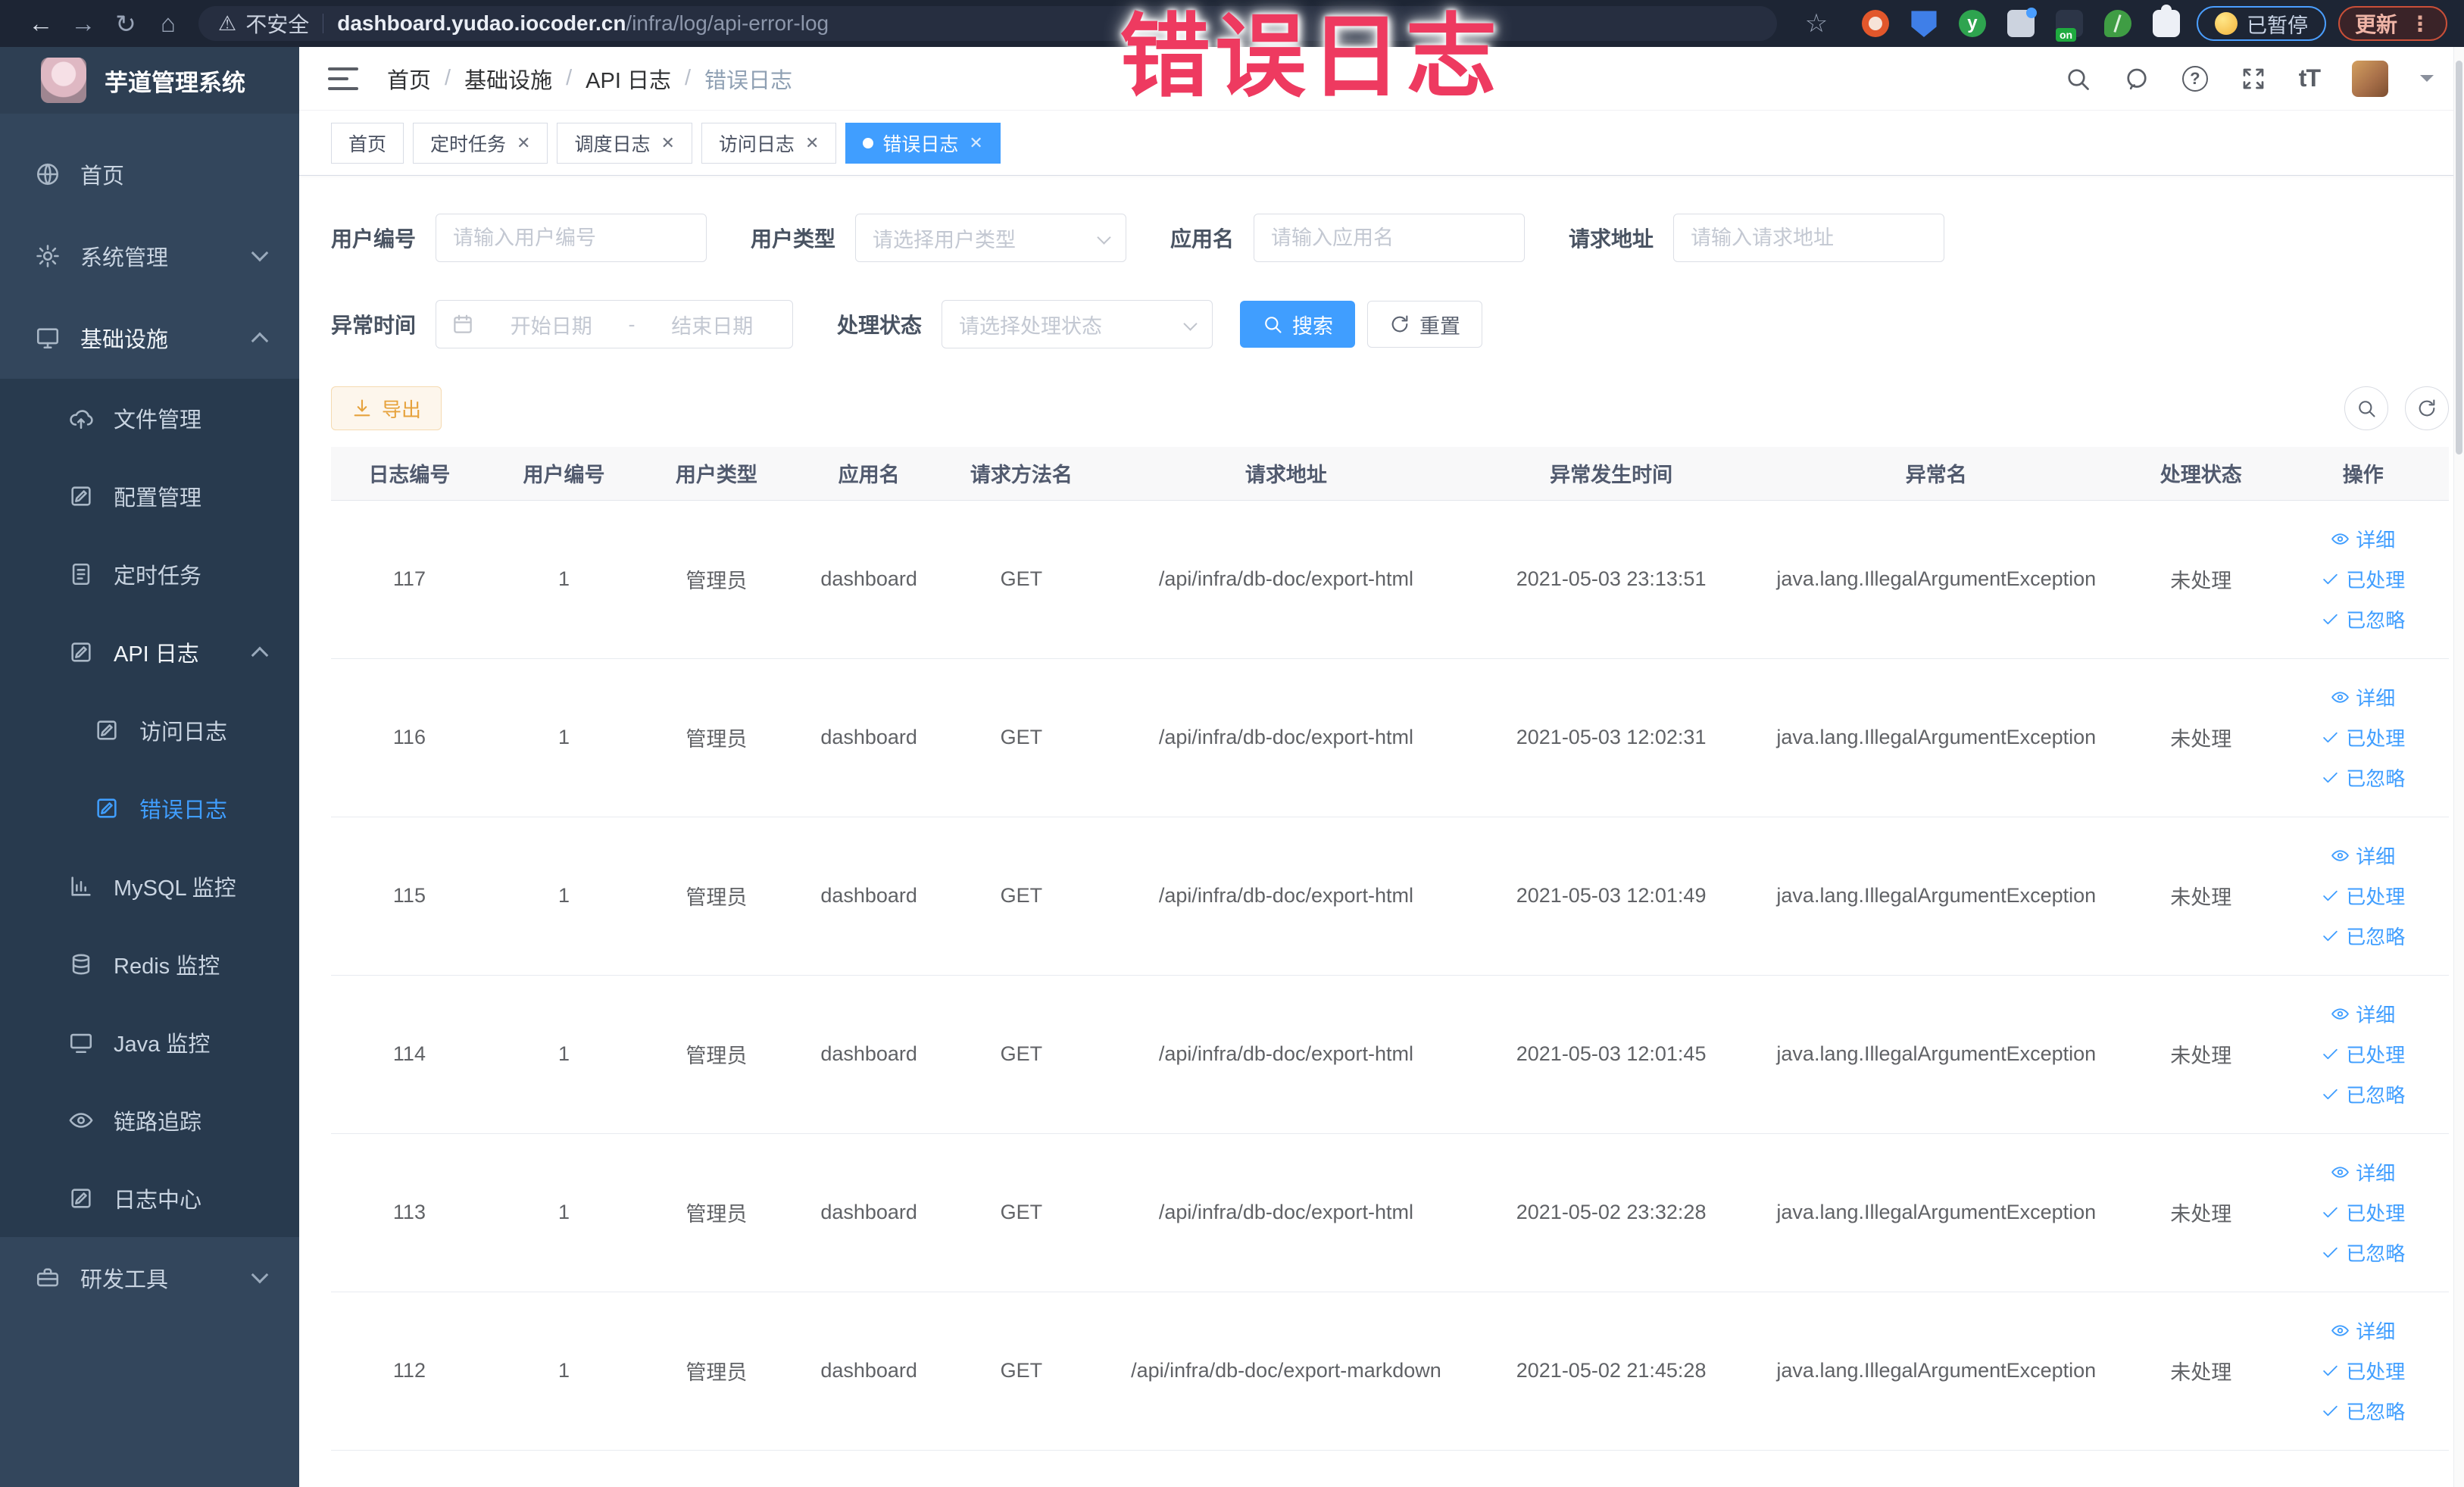 This screenshot has height=1487, width=2464. Describe the element at coordinates (713, 324) in the screenshot. I see `end-date-placeholder: 结束日期` at that location.